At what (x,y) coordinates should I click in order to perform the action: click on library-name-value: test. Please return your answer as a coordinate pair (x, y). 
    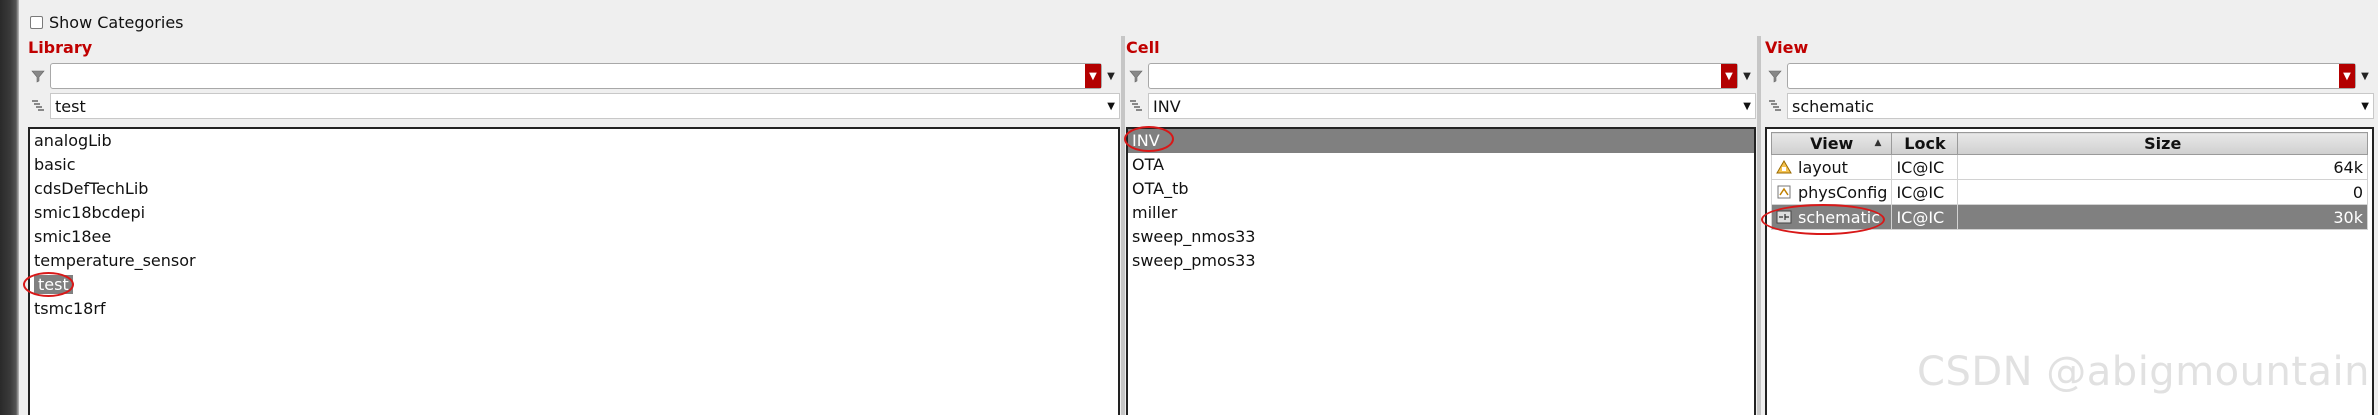
    Looking at the image, I should click on (70, 106).